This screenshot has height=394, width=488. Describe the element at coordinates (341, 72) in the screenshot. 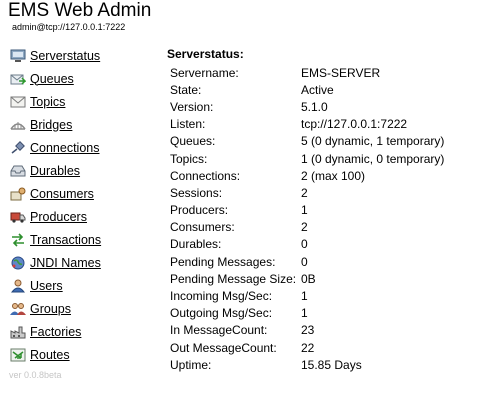

I see `status-value: EMS-SERVER` at that location.